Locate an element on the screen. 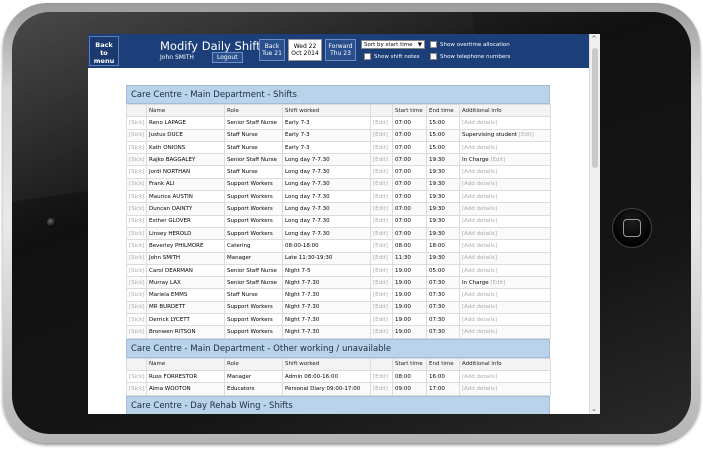 Image resolution: width=703 pixels, height=454 pixels. back-to-menu-button: Back to menu is located at coordinates (104, 51).